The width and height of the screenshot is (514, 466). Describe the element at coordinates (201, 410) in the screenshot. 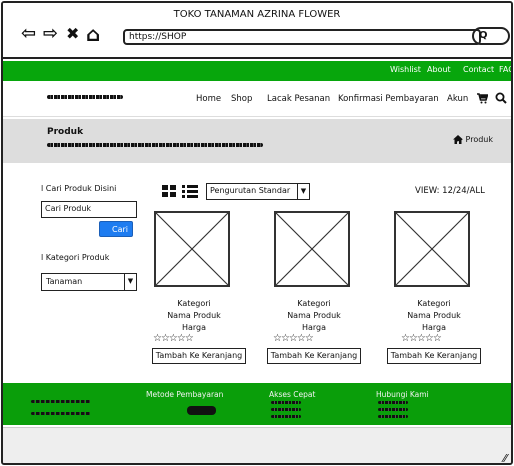

I see `payment-logo-scribble` at that location.